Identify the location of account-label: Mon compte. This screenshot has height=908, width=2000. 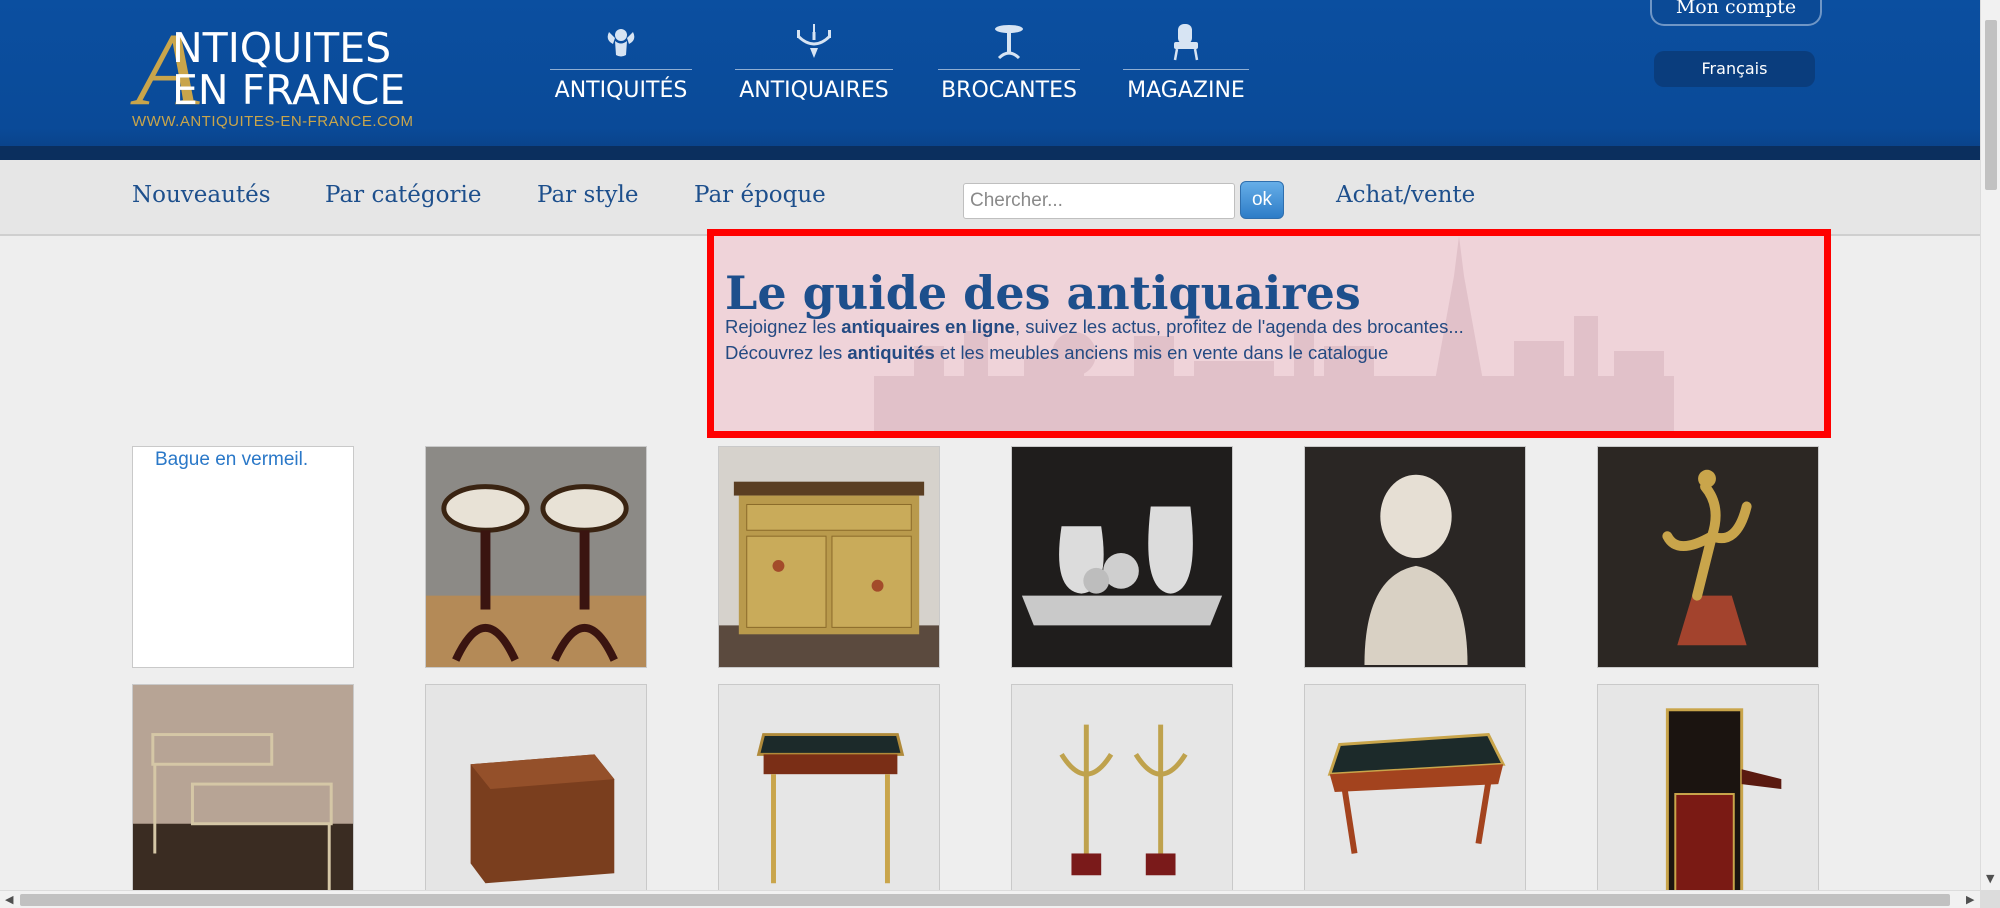
(1736, 9).